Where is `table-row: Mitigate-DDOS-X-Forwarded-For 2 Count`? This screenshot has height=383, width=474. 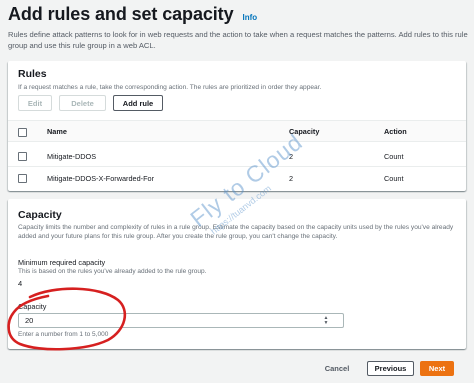
table-row: Mitigate-DDOS-X-Forwarded-For 2 Count is located at coordinates (237, 178).